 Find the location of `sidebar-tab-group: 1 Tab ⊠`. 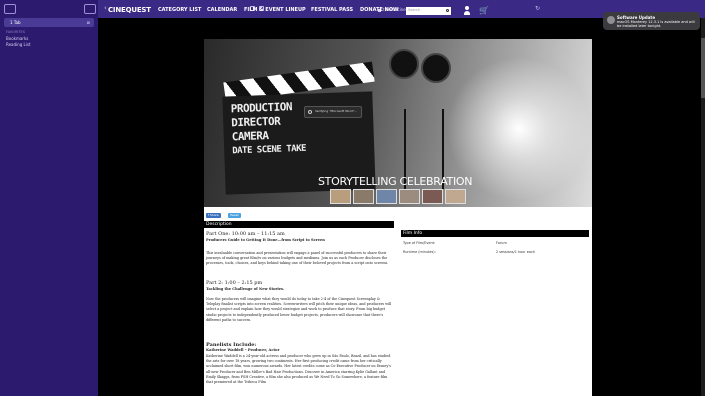

sidebar-tab-group: 1 Tab ⊠ is located at coordinates (49, 22).